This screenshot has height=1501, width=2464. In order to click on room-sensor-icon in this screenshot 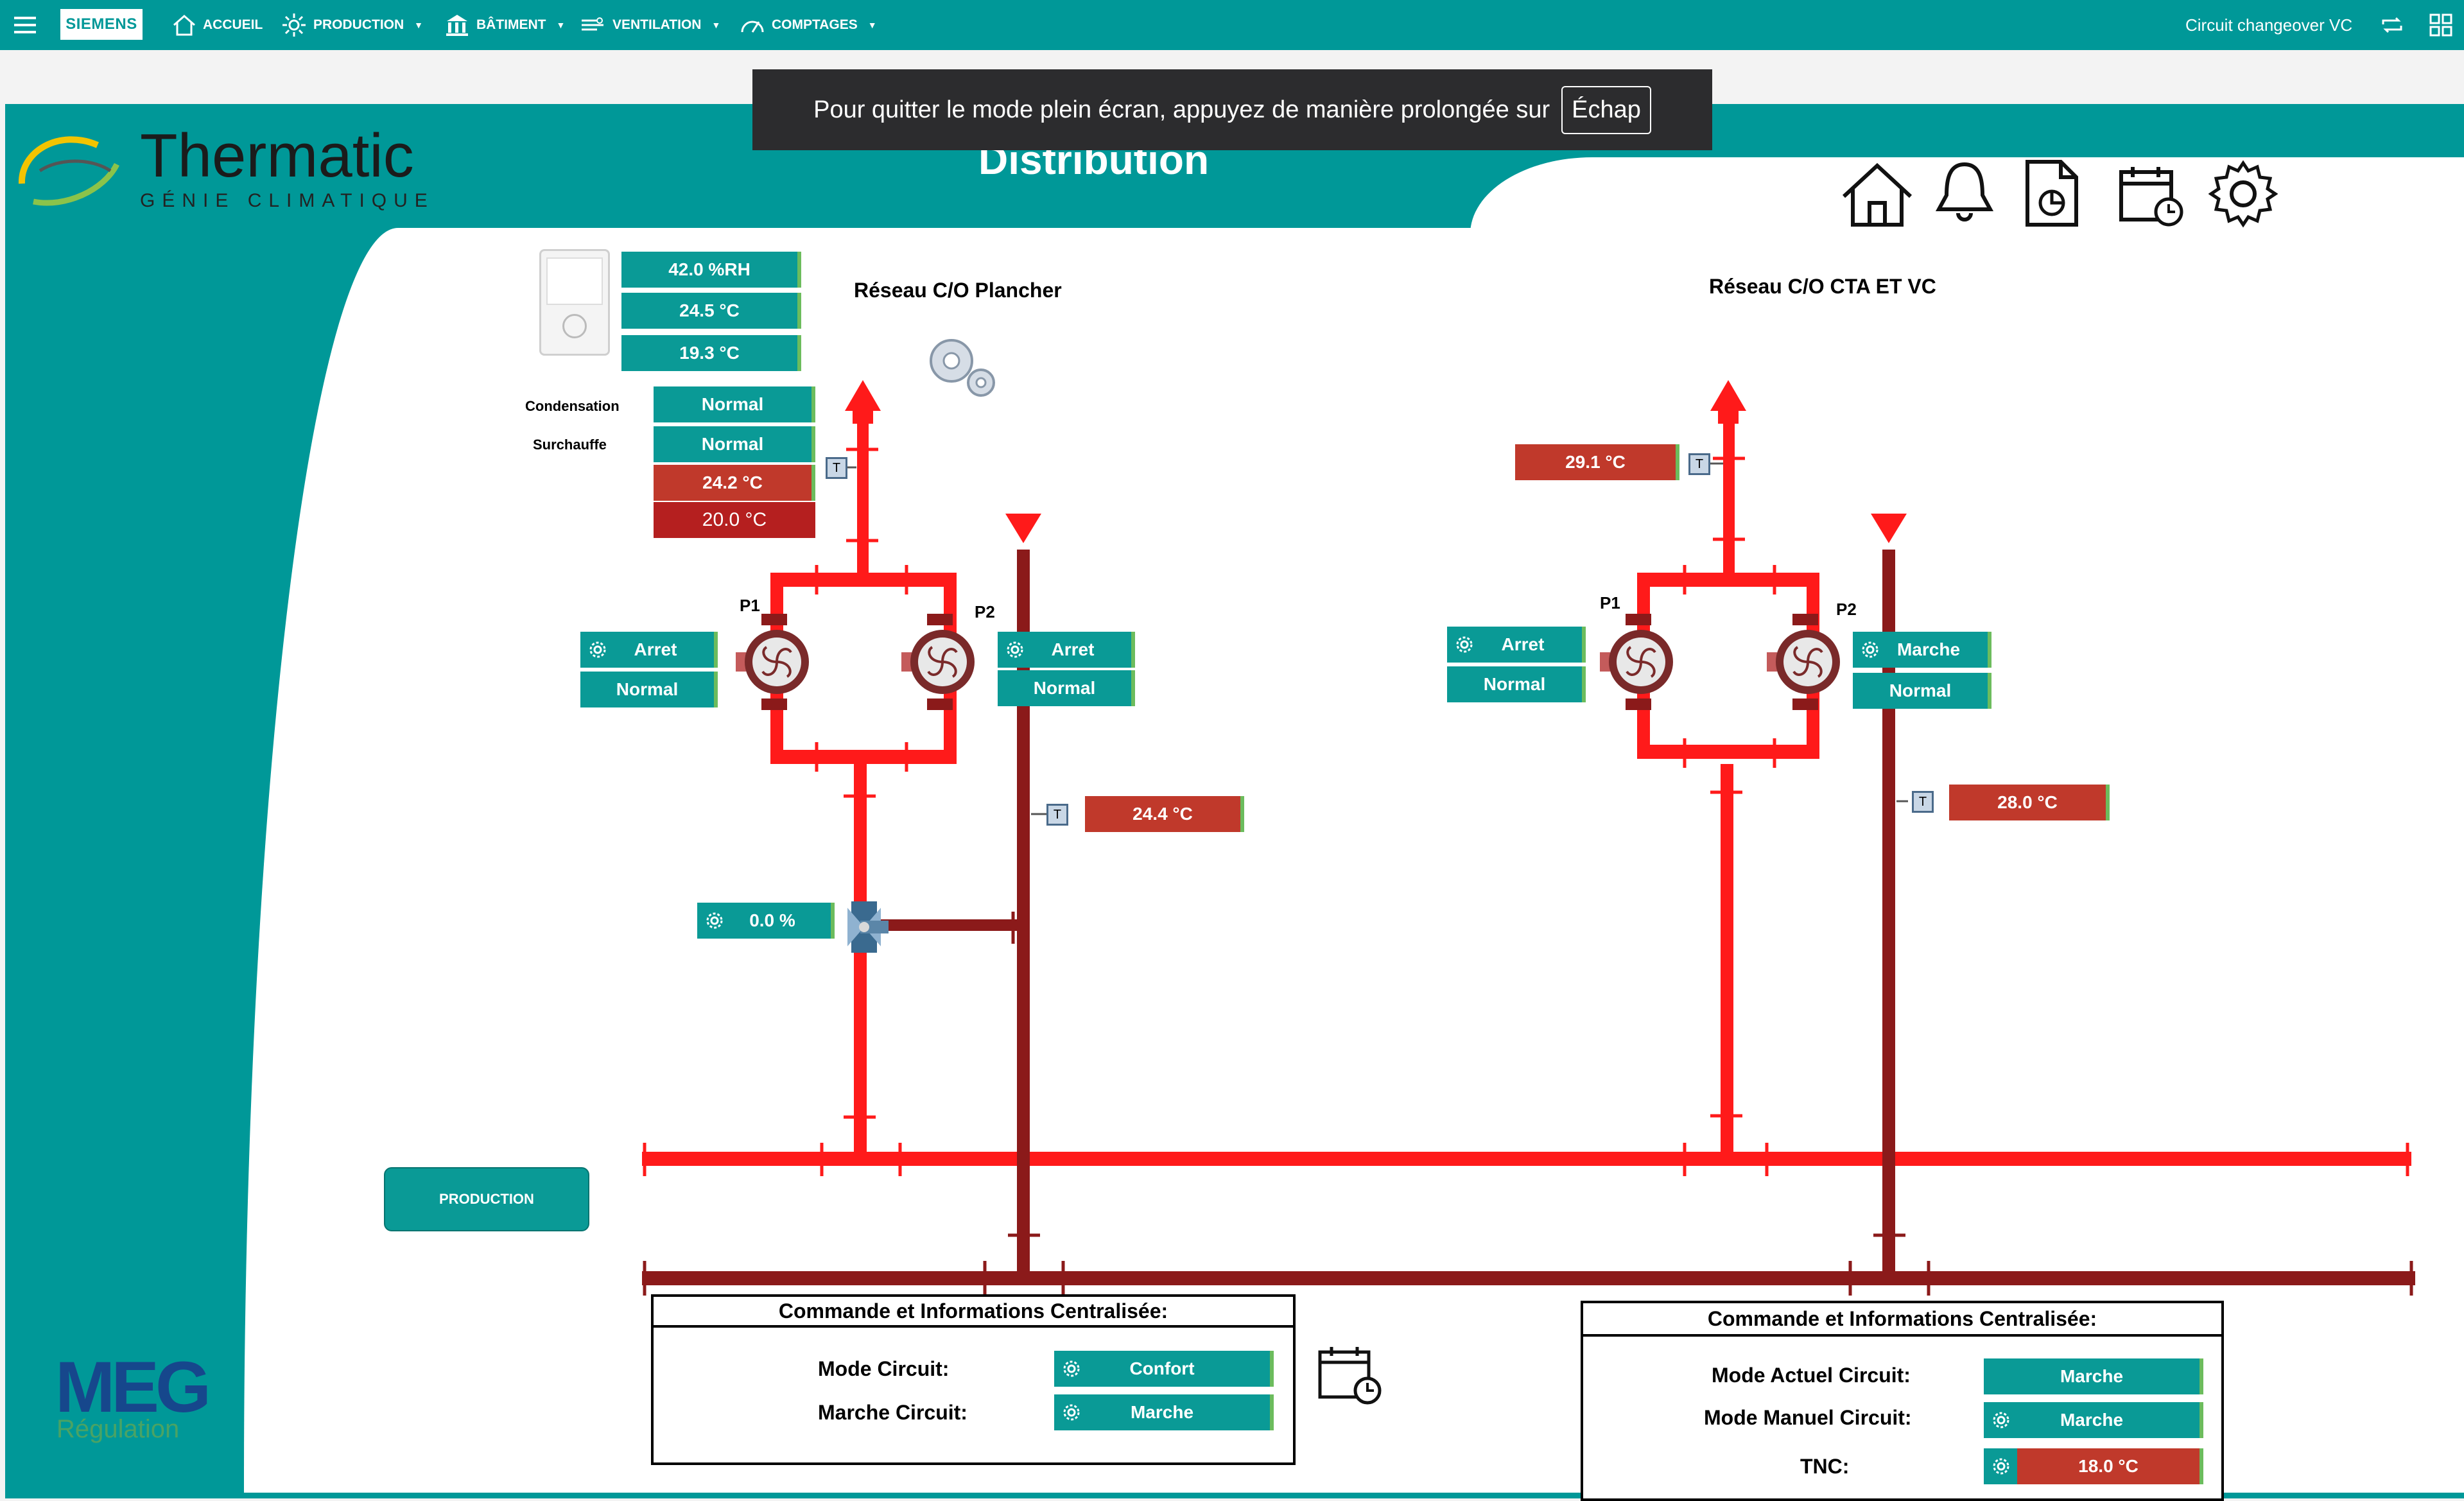, I will do `click(574, 302)`.